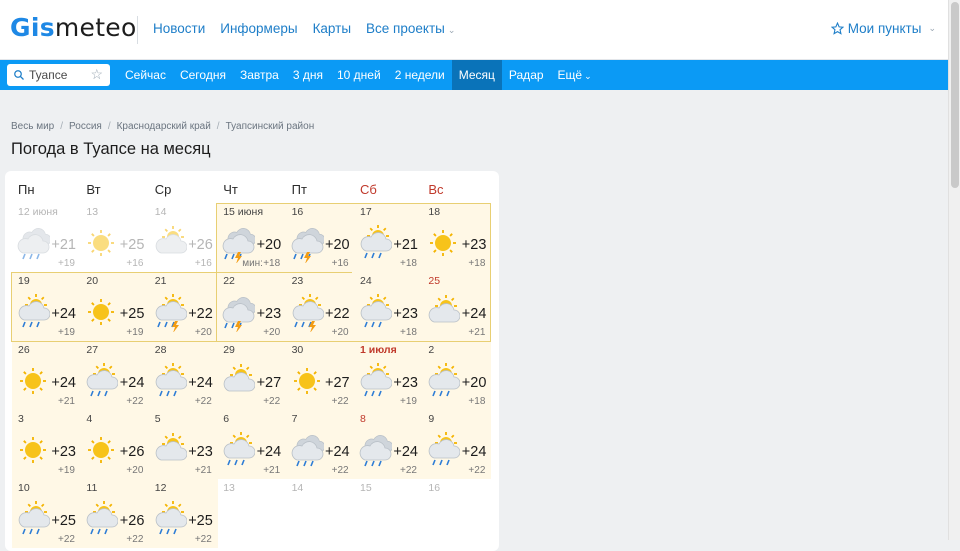  I want to click on day-cell: 1 июля +23 +19, so click(388, 375).